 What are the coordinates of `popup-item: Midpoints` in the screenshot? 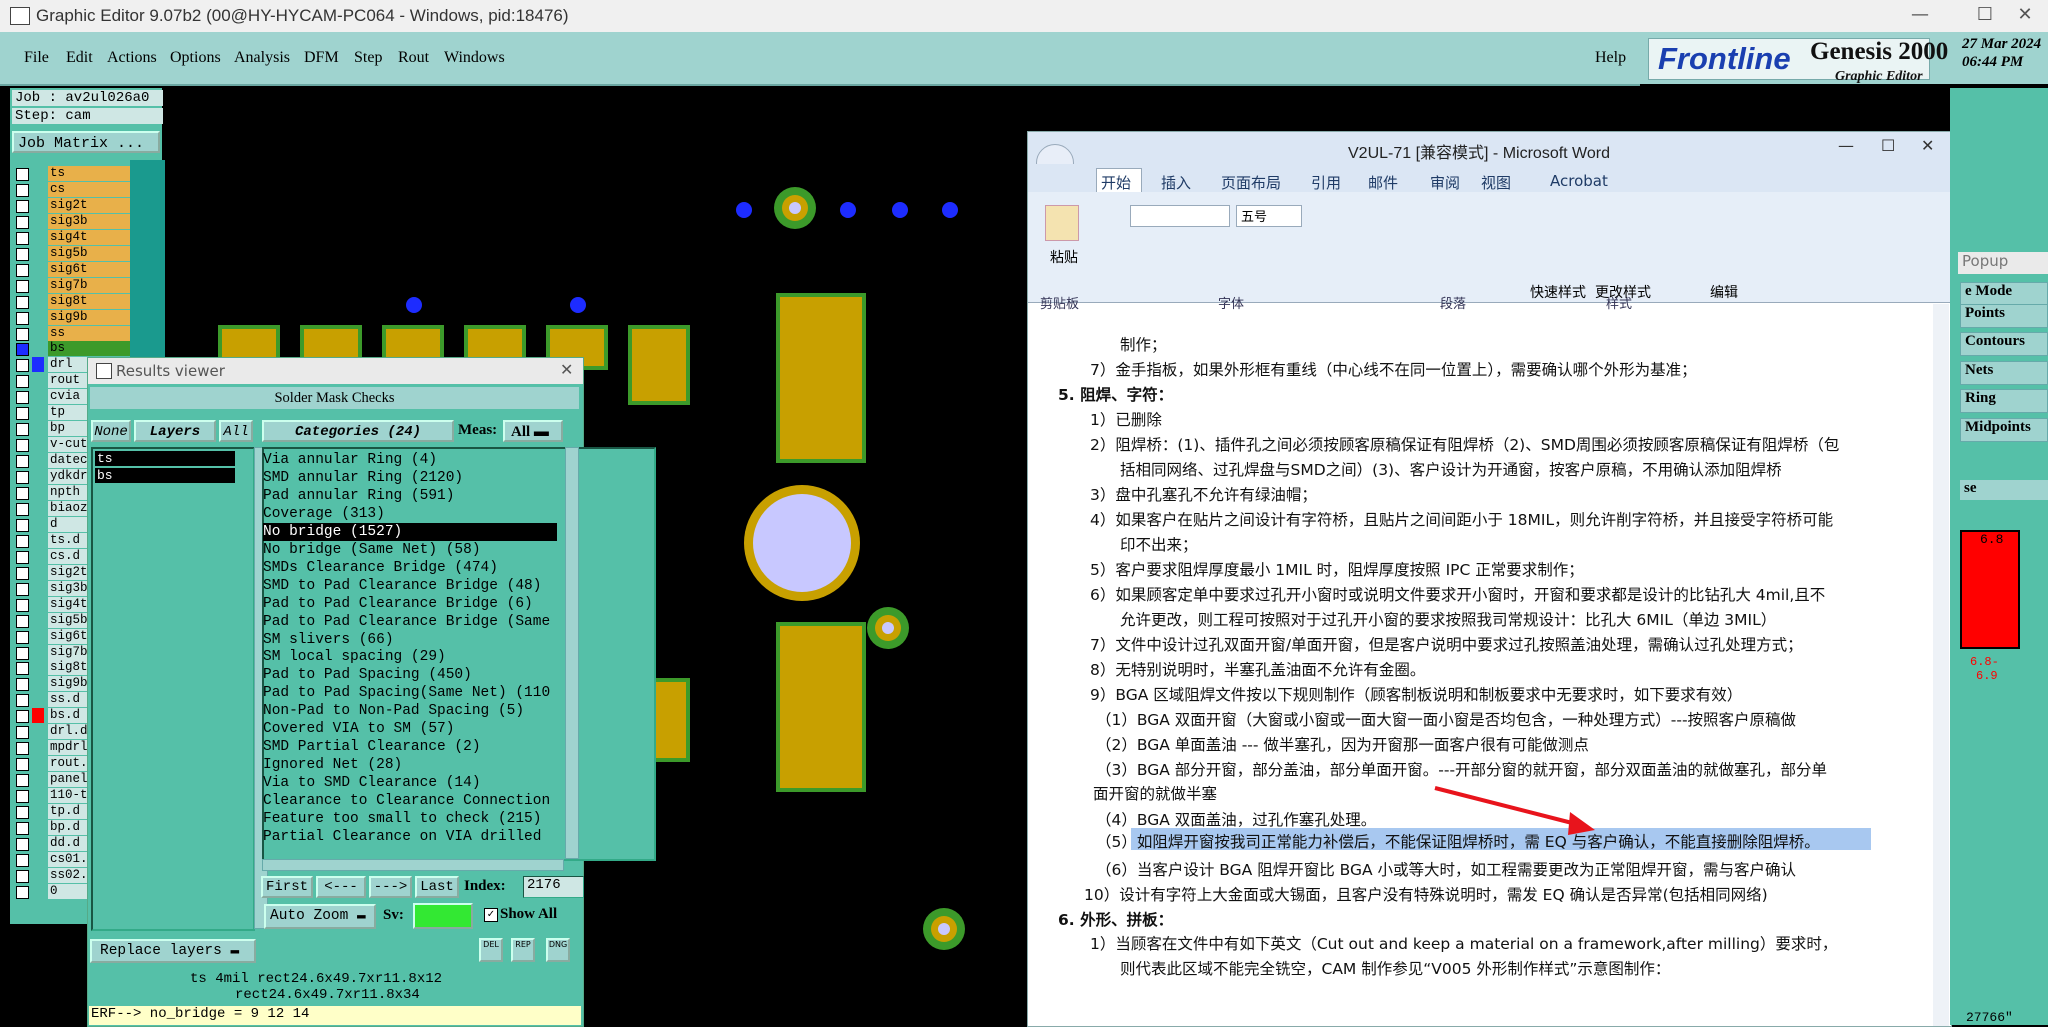 It's located at (2004, 430).